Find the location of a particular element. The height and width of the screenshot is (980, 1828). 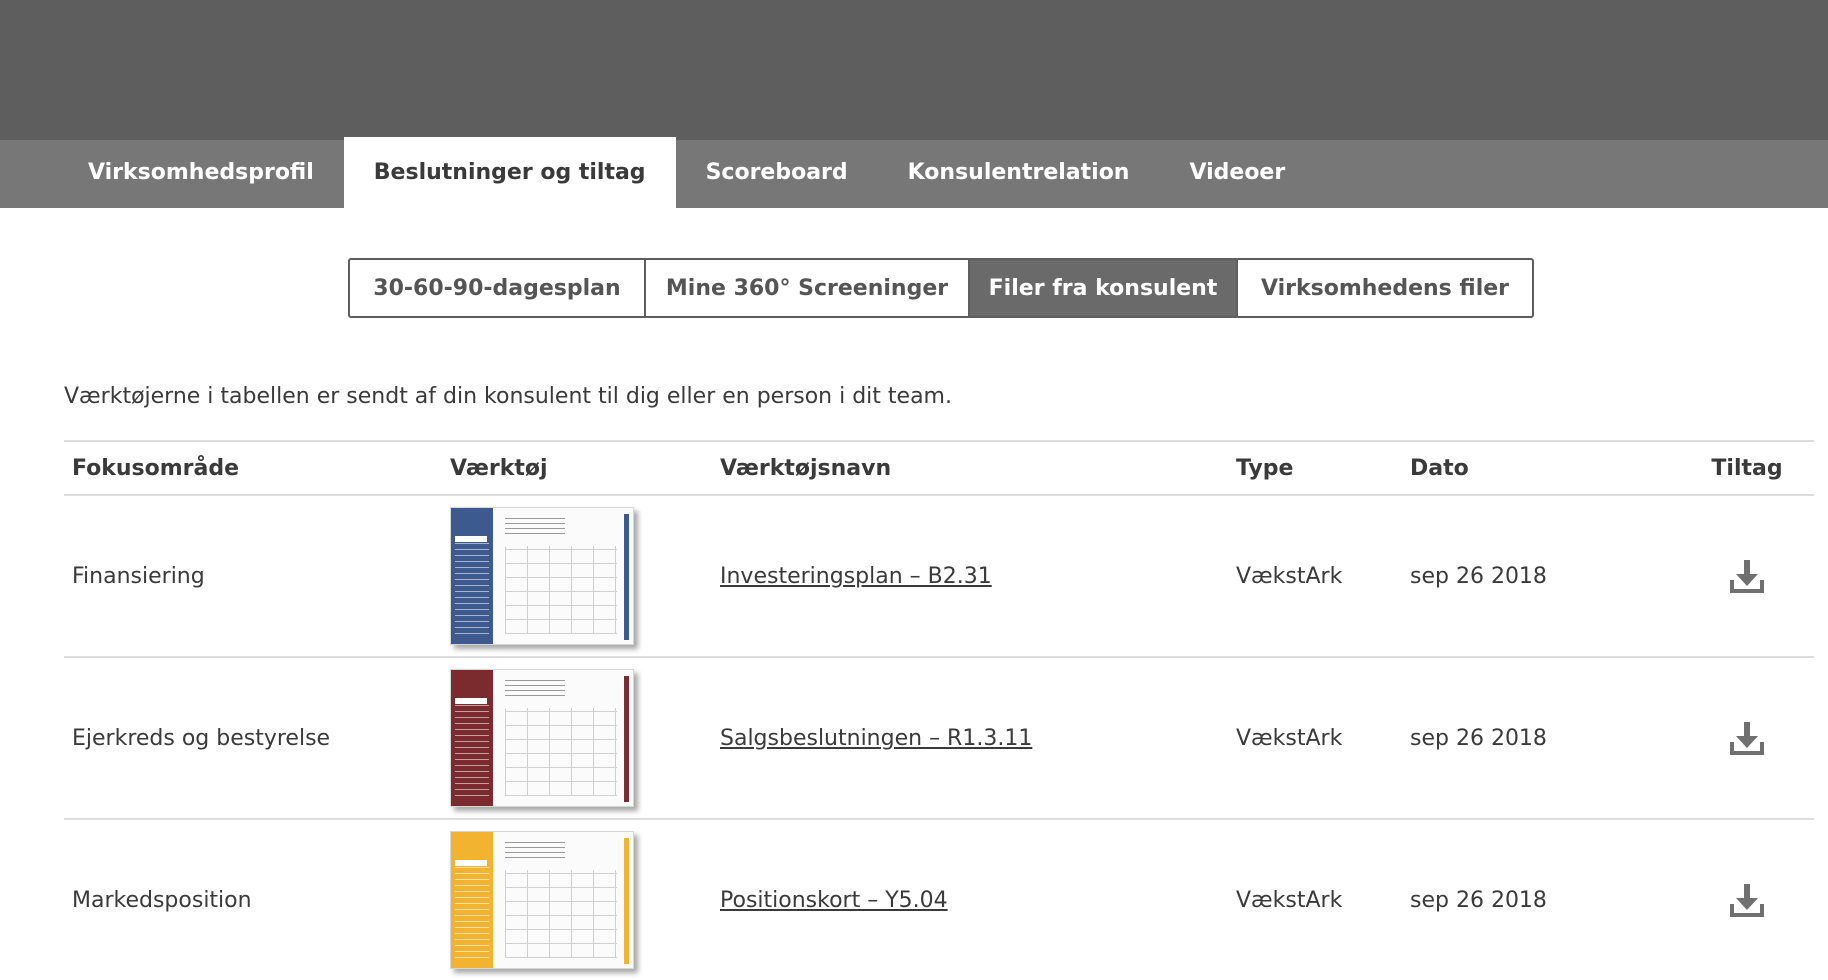

cell-focus: Ejerkreds og bestyrelse is located at coordinates (201, 738).